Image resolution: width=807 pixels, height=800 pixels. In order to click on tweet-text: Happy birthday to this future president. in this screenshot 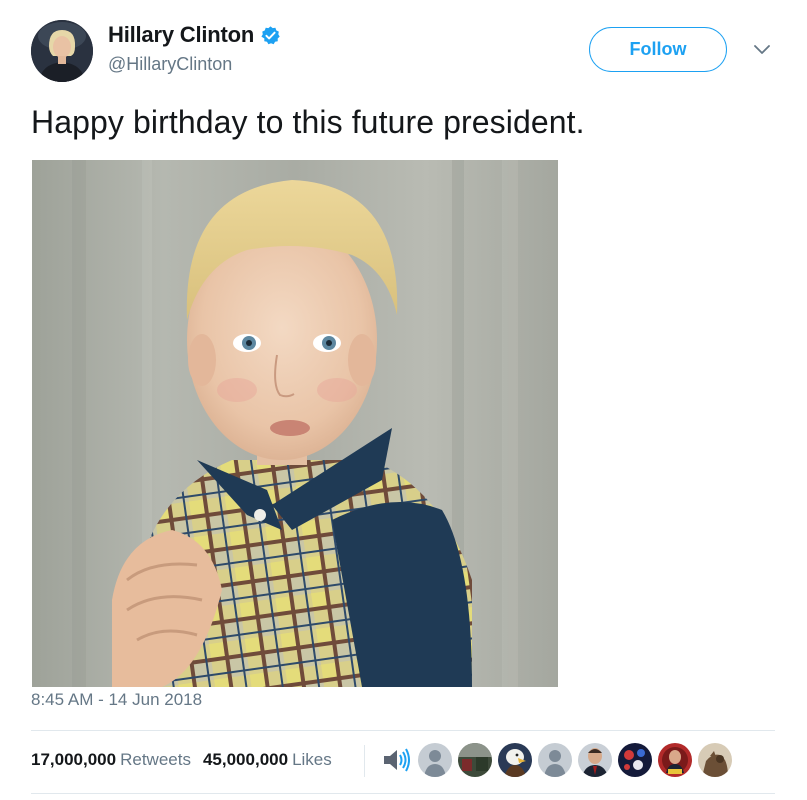, I will do `click(308, 122)`.